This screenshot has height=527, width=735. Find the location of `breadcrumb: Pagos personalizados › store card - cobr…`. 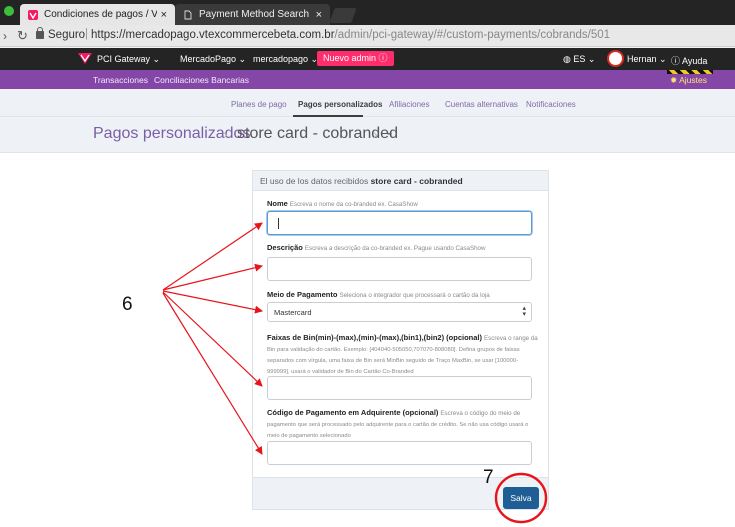

breadcrumb: Pagos personalizados › store card - cobr… is located at coordinates (367, 135).